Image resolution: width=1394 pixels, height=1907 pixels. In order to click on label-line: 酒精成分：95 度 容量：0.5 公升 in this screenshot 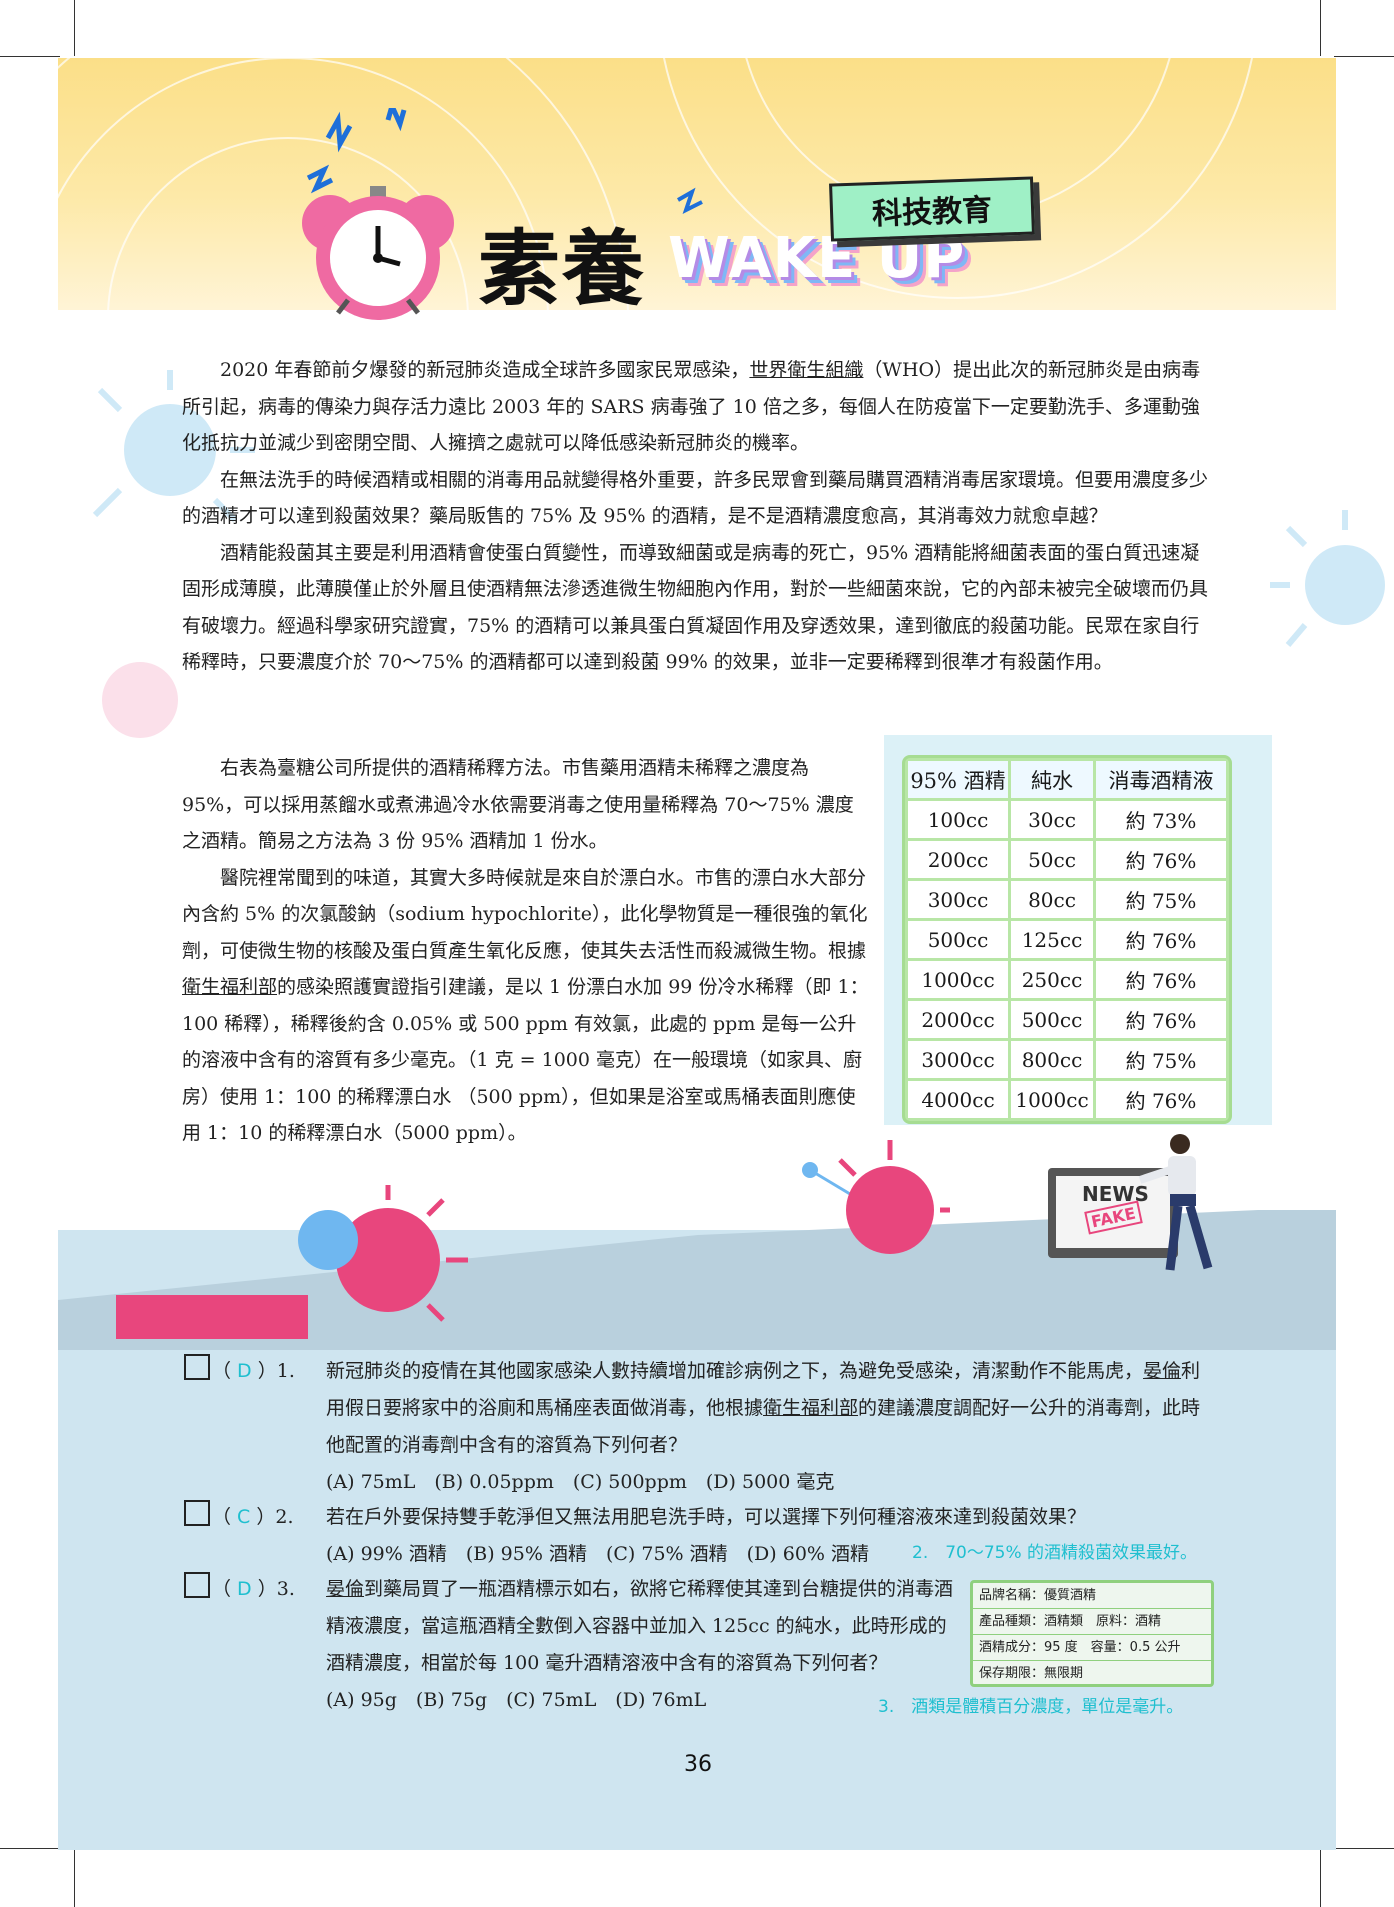, I will do `click(1092, 1648)`.